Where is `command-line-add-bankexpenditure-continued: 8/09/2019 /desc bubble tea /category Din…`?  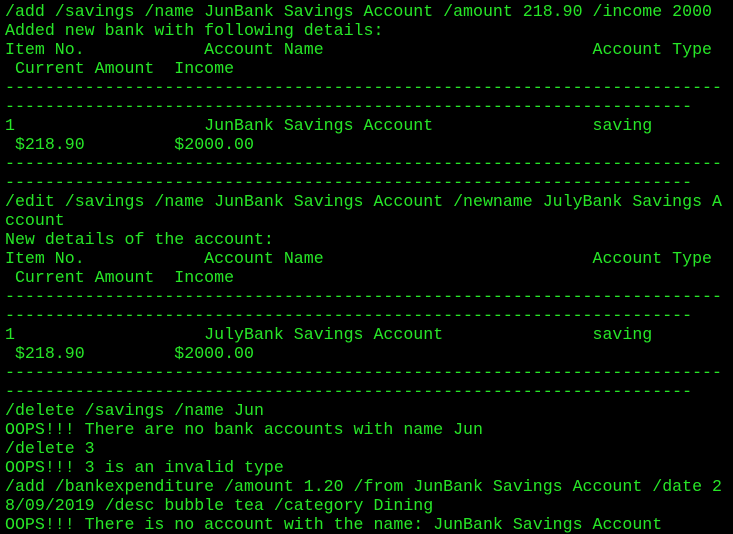 command-line-add-bankexpenditure-continued: 8/09/2019 /desc bubble tea /category Din… is located at coordinates (219, 505).